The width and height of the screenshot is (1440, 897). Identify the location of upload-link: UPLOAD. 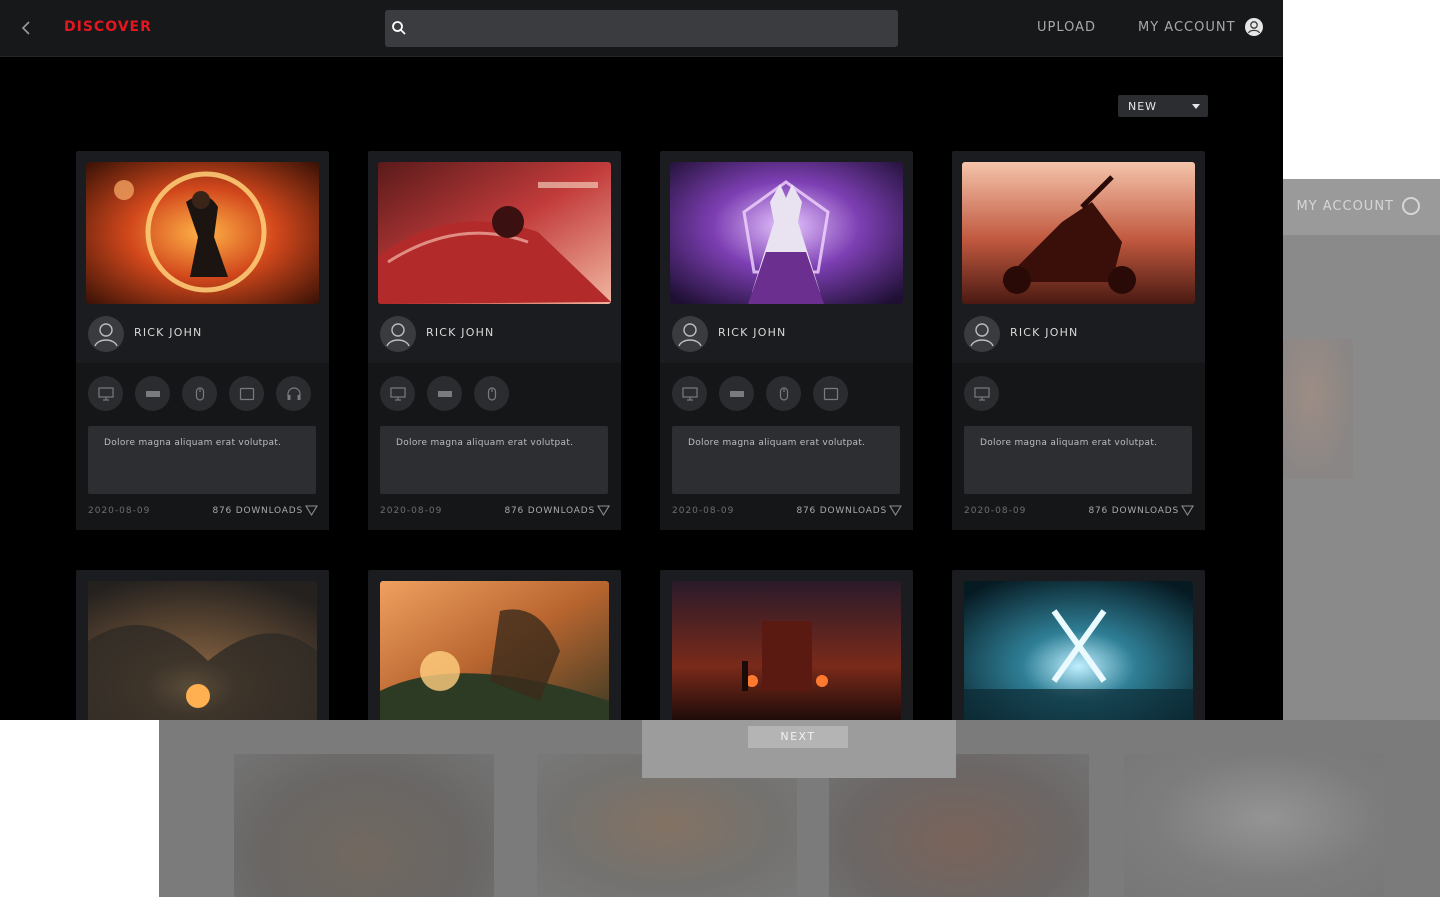
(1066, 27).